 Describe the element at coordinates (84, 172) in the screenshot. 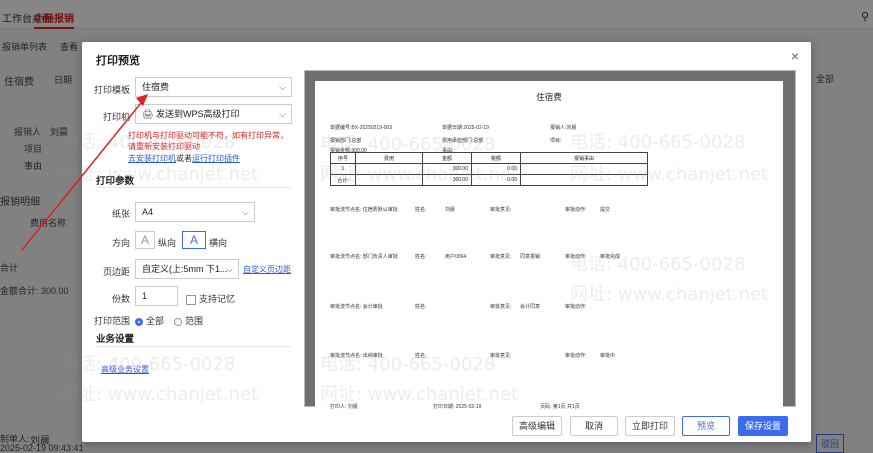

I see `annotation-arrow` at that location.